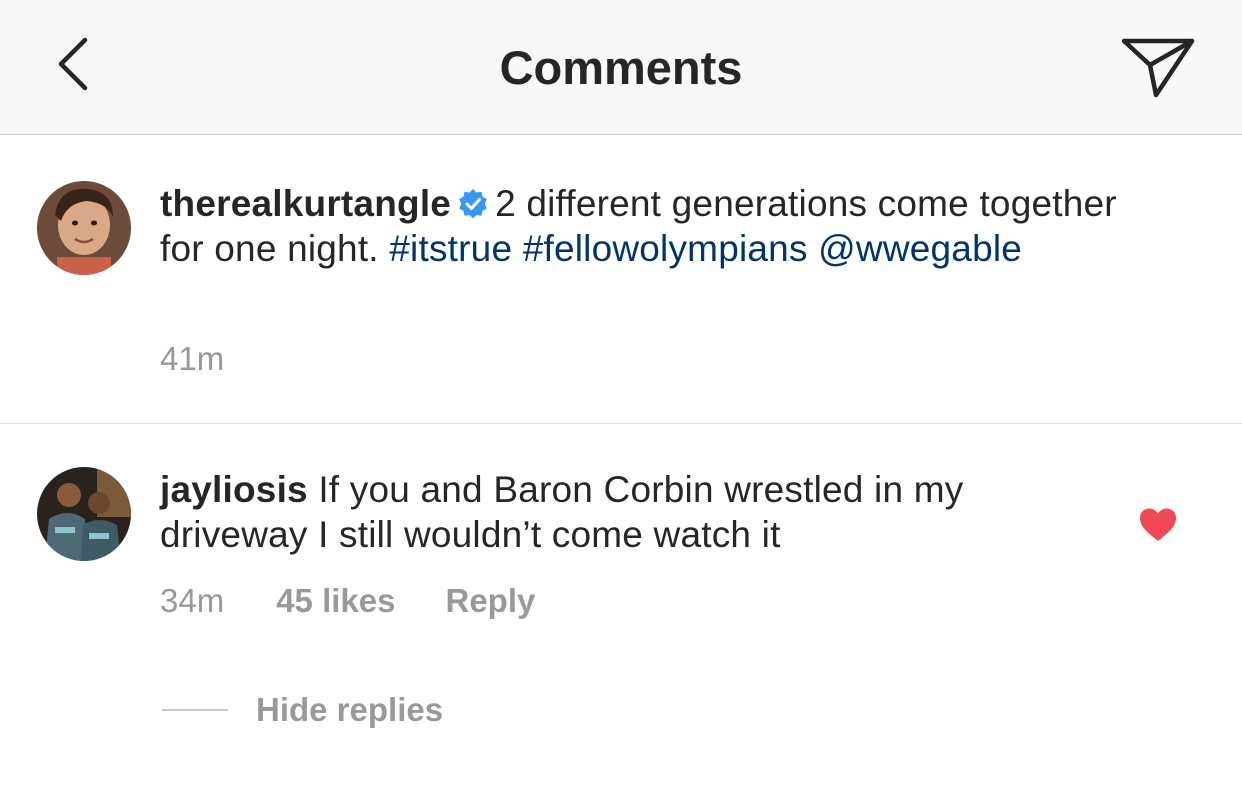 This screenshot has height=786, width=1242. I want to click on paper-plane-icon, so click(1158, 68).